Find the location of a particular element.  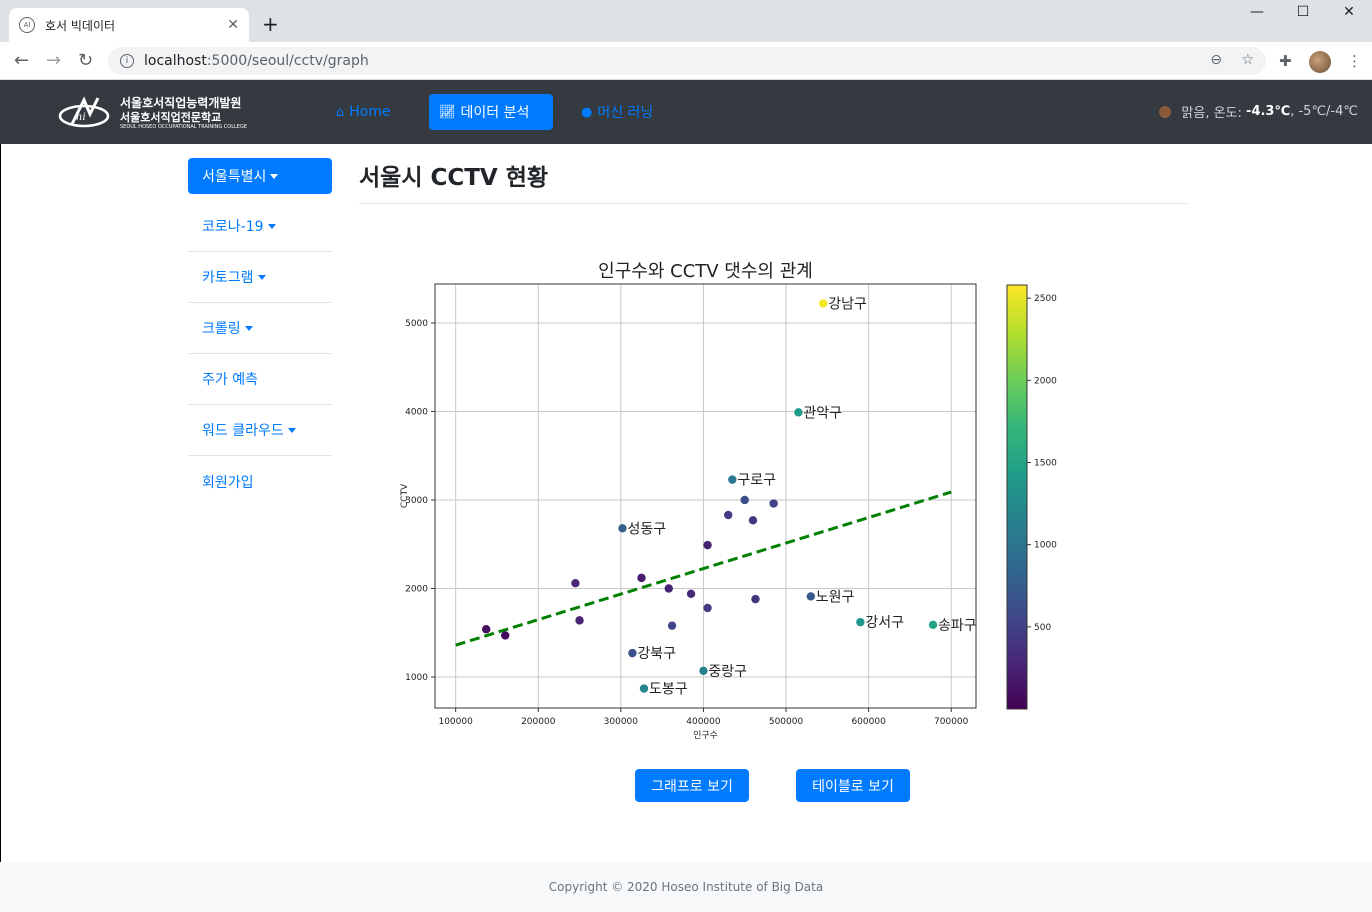

weather-widget: 맑음, 온도: -4.3℃, -5℃/-4℃ is located at coordinates (1258, 111).